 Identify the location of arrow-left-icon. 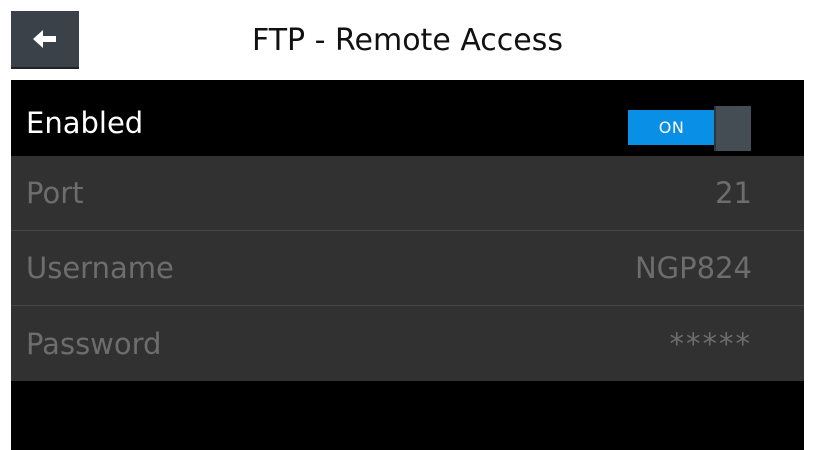
(44, 39).